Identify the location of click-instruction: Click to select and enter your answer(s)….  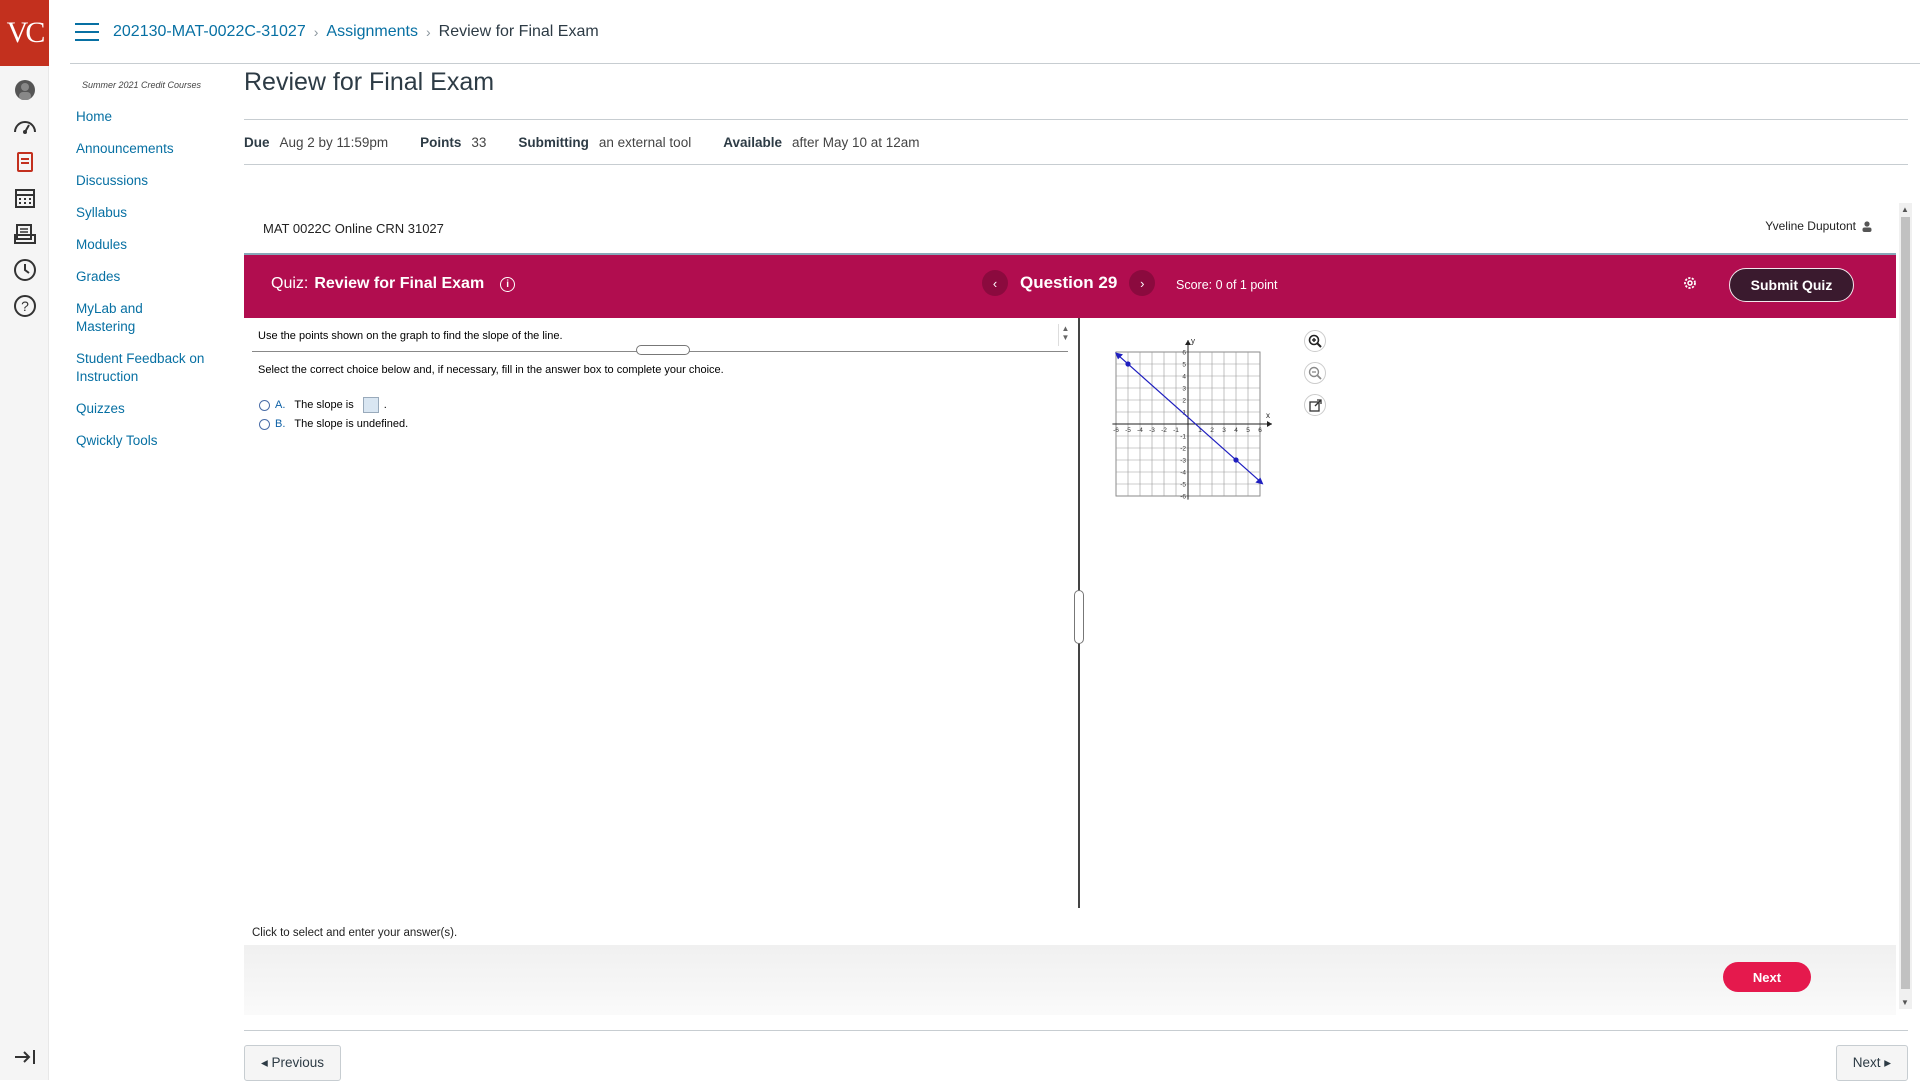
(355, 933).